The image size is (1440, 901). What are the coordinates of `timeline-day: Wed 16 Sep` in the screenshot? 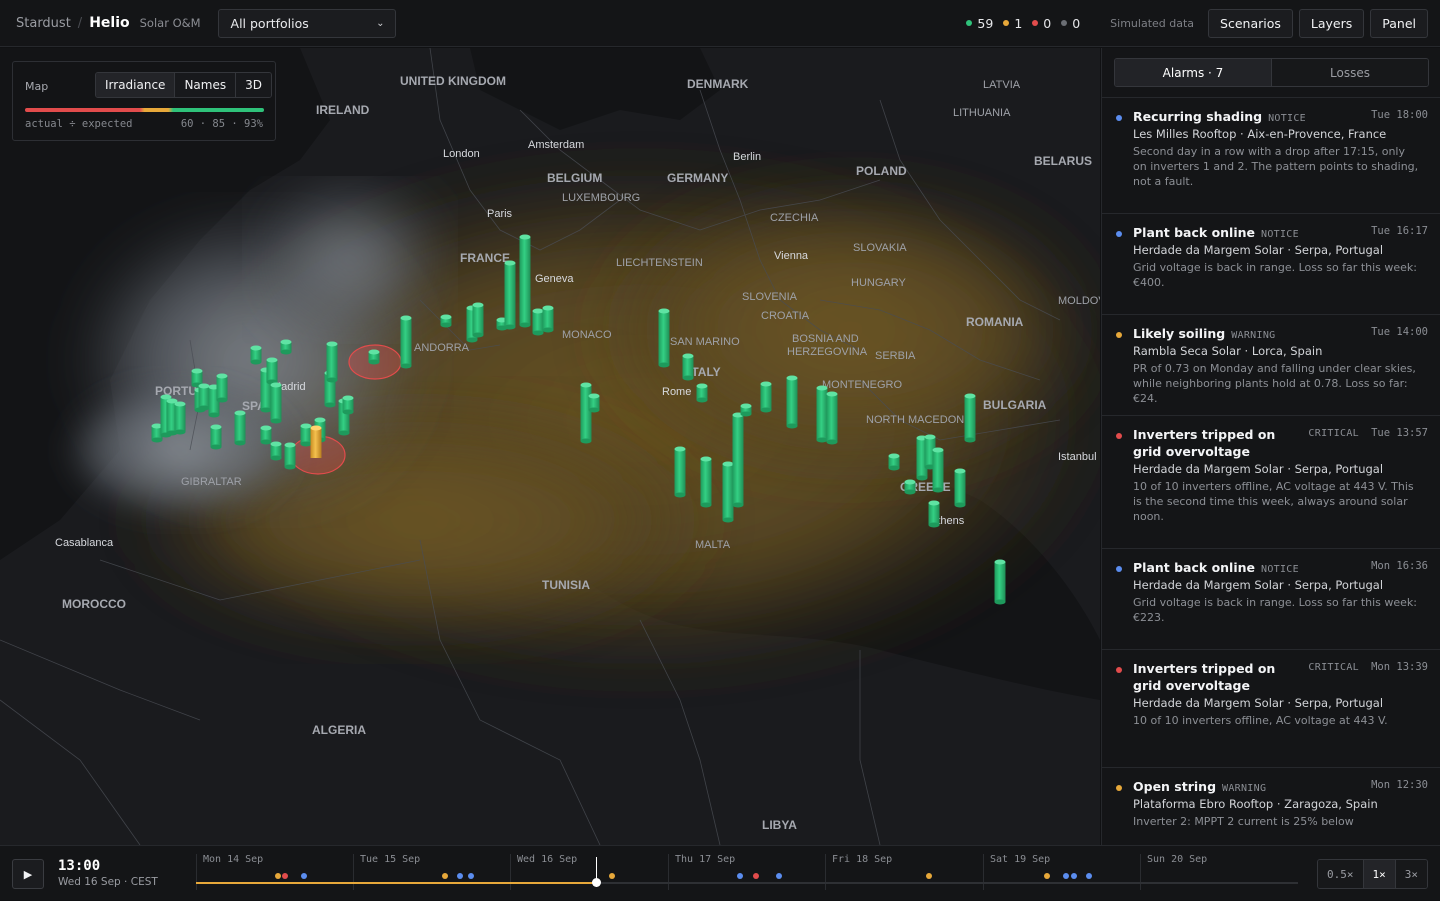 It's located at (543, 872).